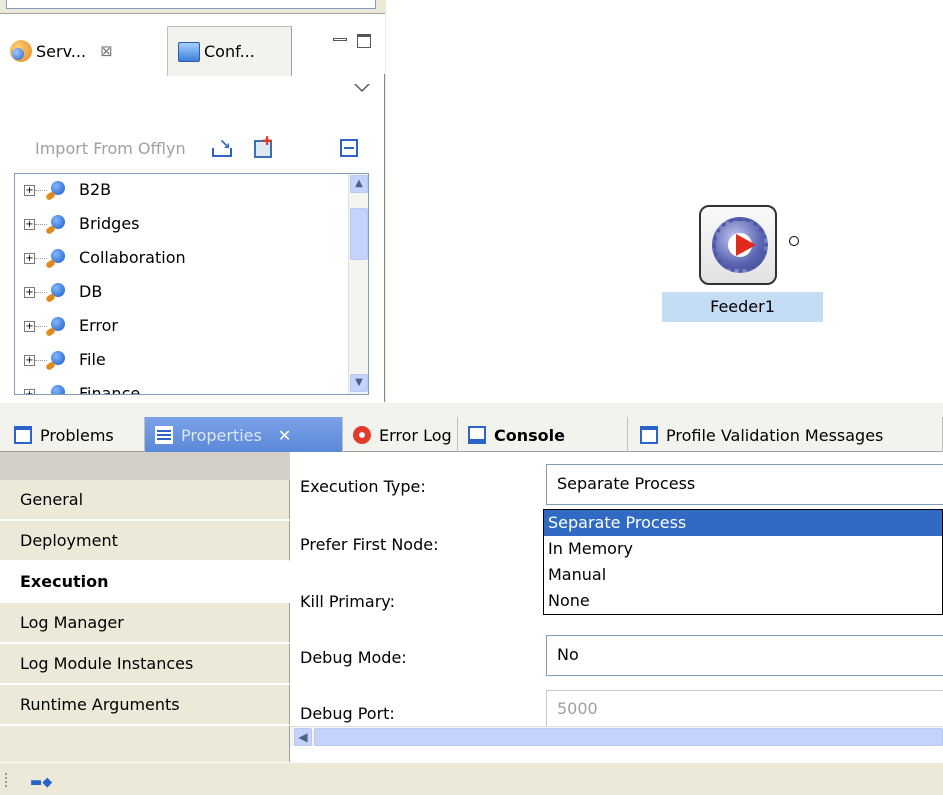 The height and width of the screenshot is (795, 943). Describe the element at coordinates (347, 601) in the screenshot. I see `kill-primary-label: Kill Primary:` at that location.